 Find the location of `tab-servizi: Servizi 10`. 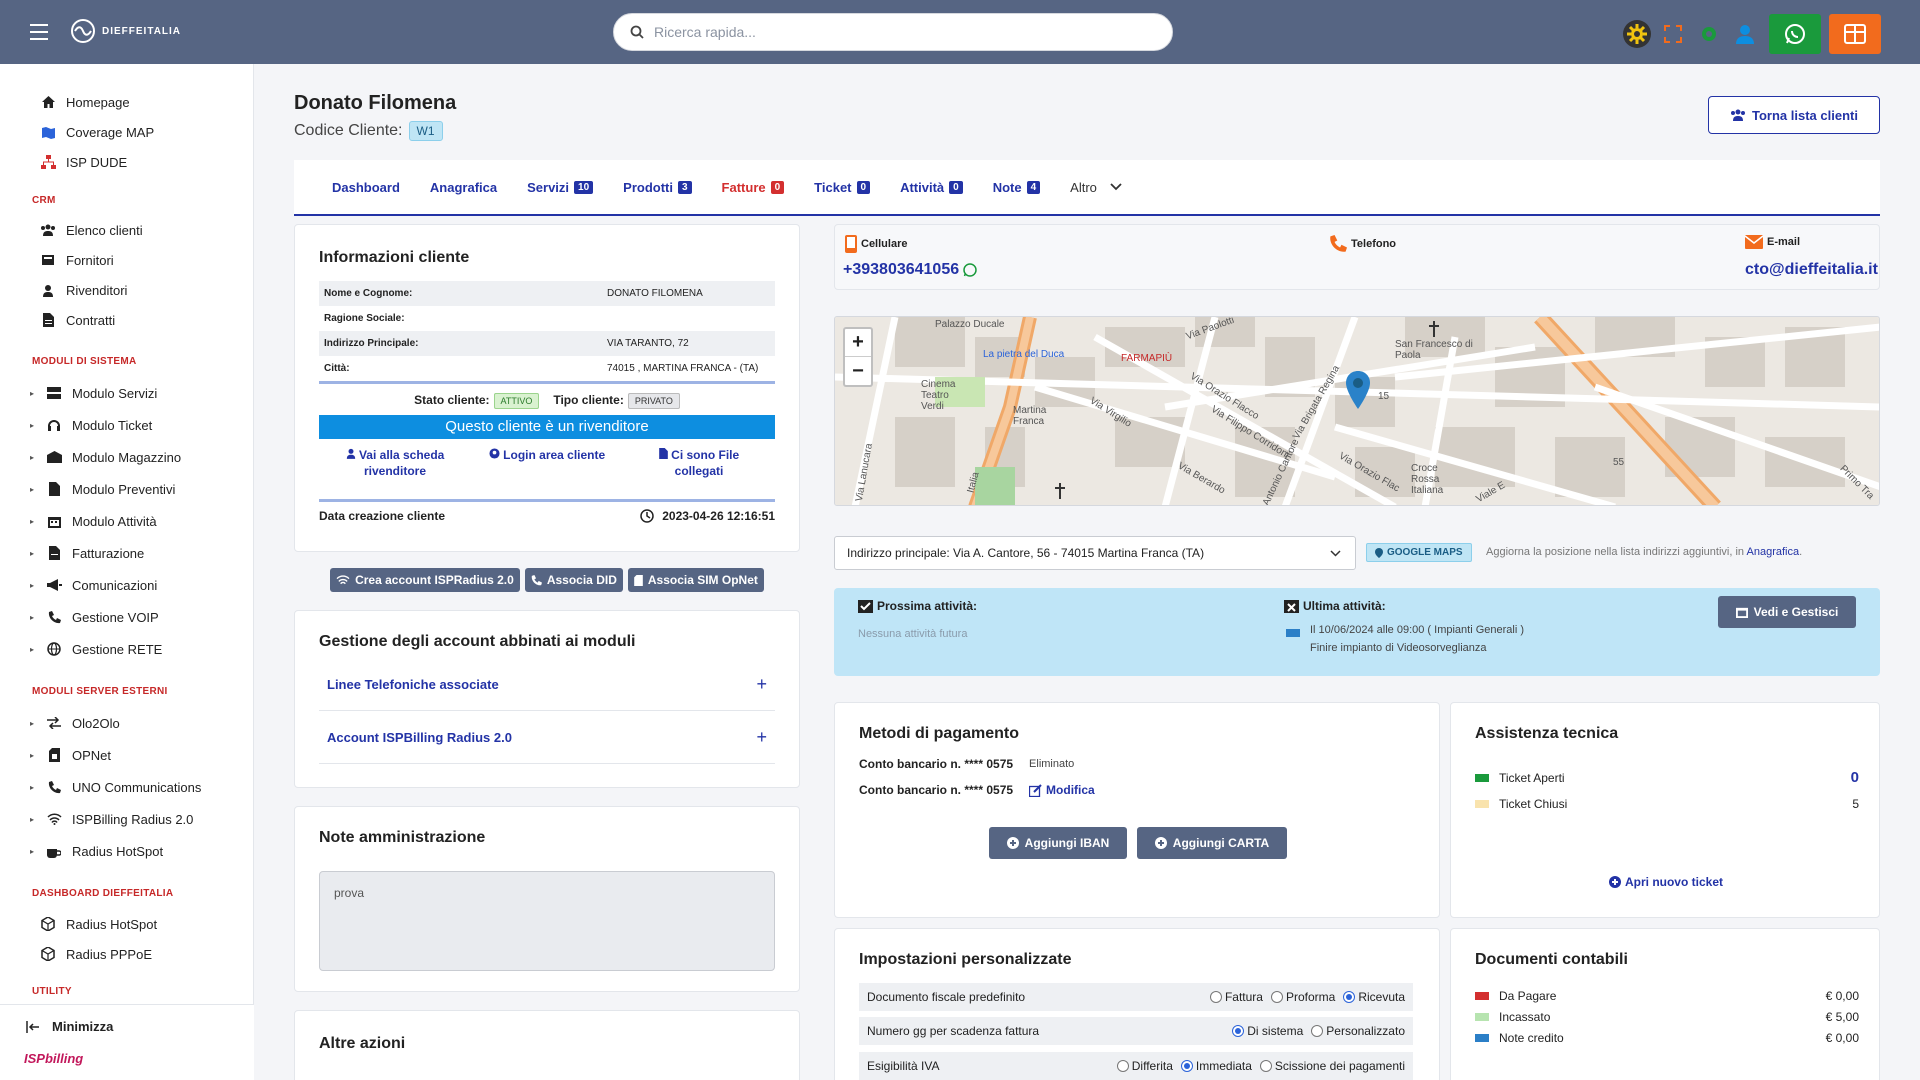

tab-servizi: Servizi 10 is located at coordinates (560, 187).